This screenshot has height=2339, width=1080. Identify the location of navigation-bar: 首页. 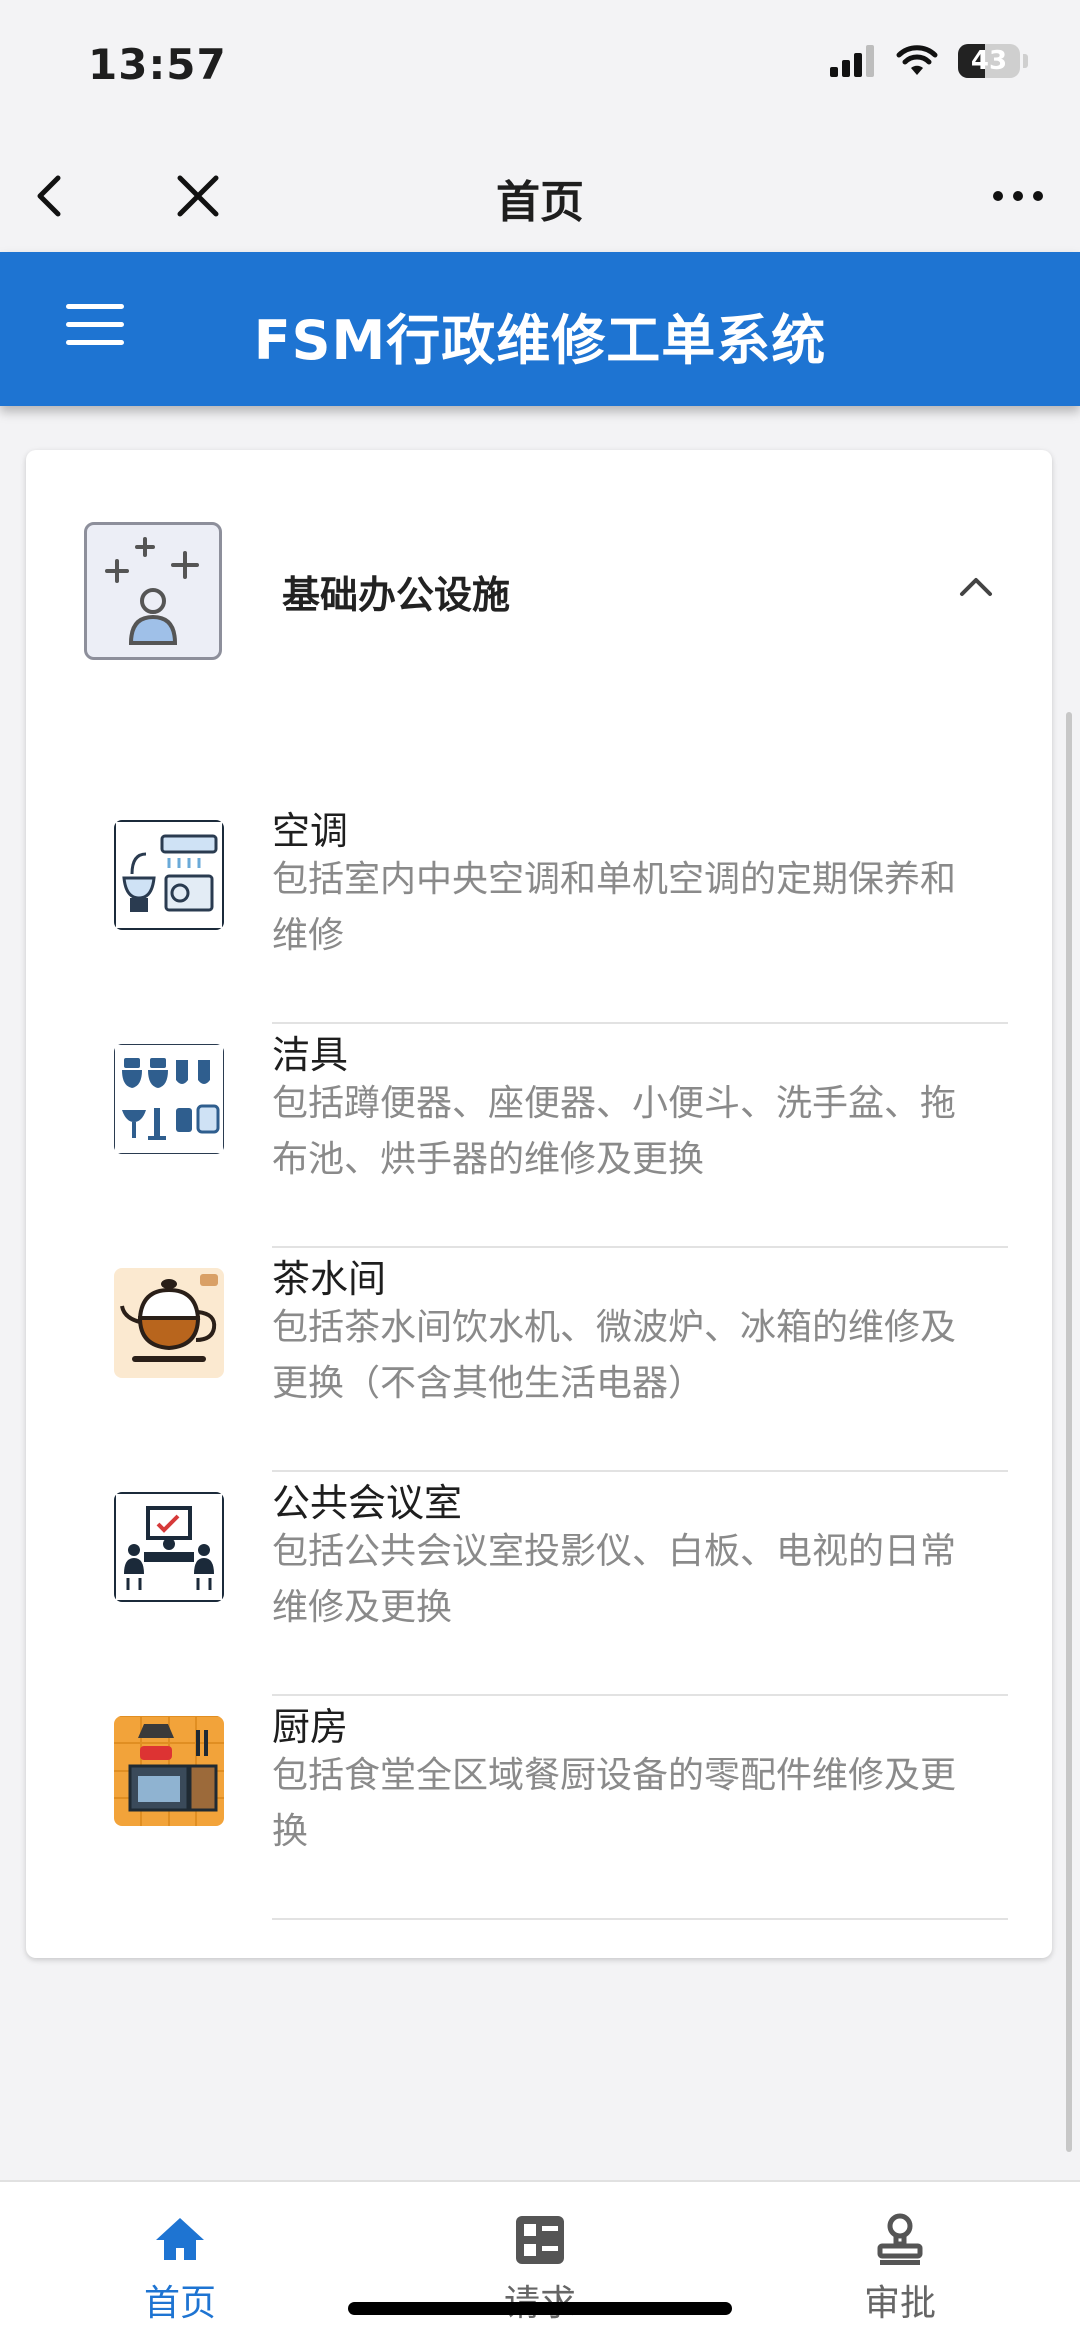
(540, 196).